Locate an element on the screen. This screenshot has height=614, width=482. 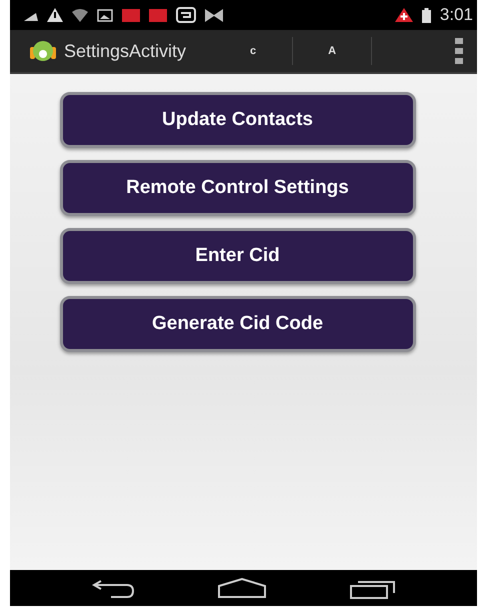
action-button: A is located at coordinates (332, 51).